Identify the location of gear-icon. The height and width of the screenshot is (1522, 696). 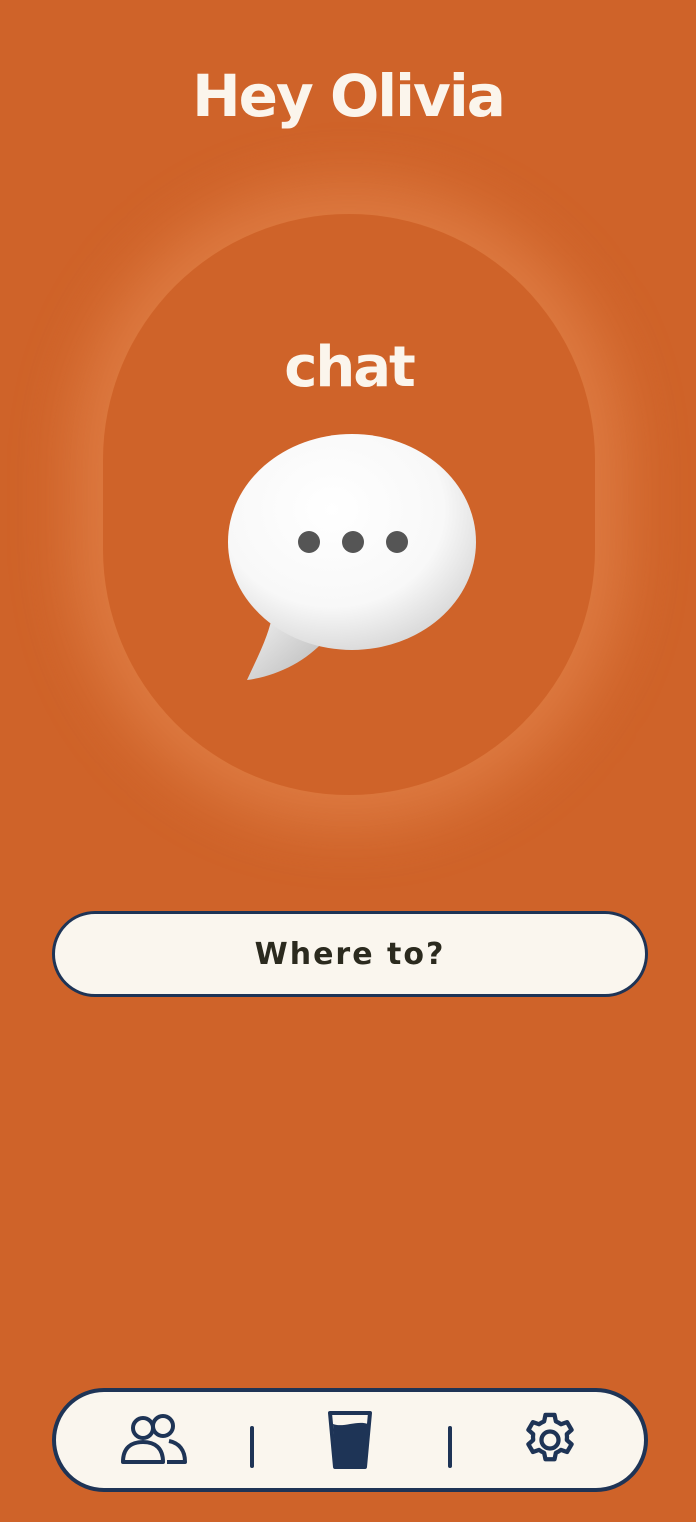
(550, 1440).